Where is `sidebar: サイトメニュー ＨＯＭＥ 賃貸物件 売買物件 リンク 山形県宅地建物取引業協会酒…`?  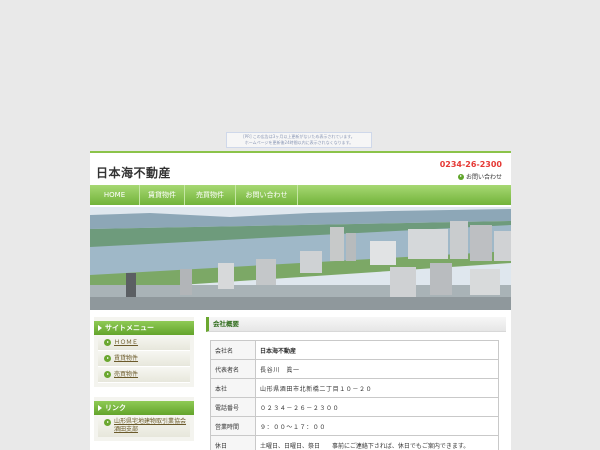 sidebar: サイトメニュー ＨＯＭＥ 賃貸物件 売買物件 リンク 山形県宅地建物取引業協会酒… is located at coordinates (144, 383).